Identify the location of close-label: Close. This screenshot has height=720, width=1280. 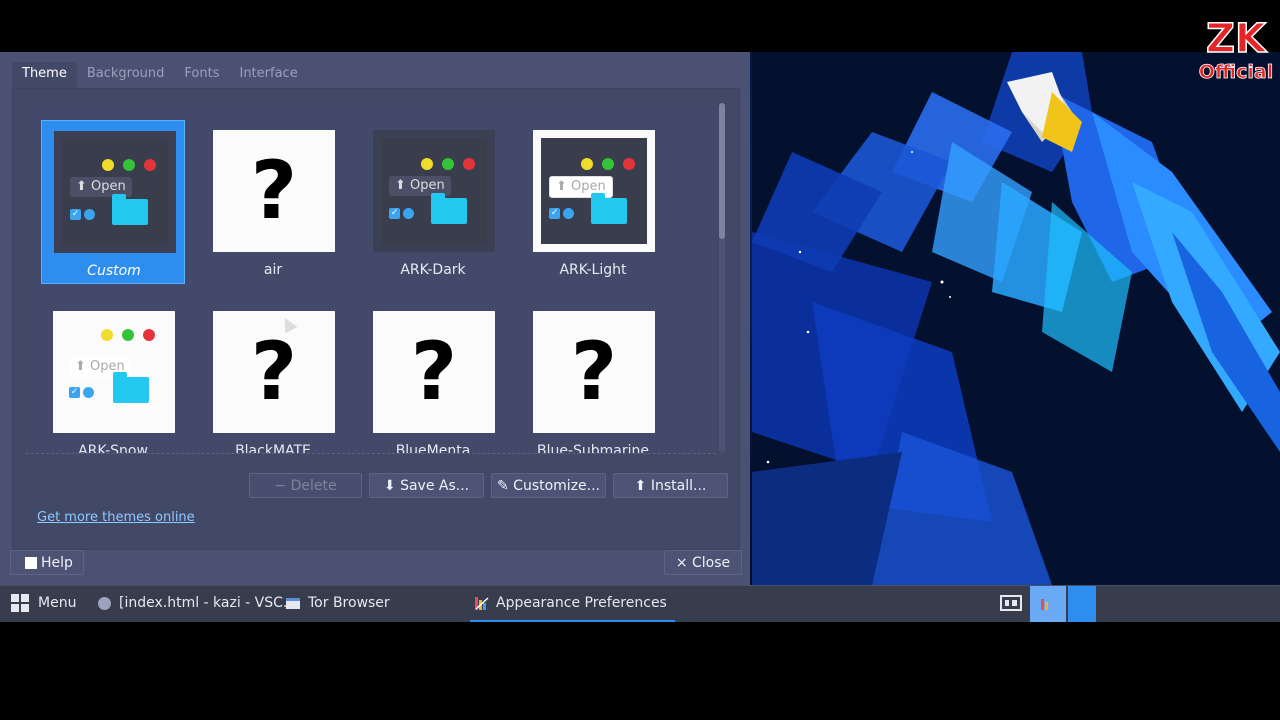
(711, 563).